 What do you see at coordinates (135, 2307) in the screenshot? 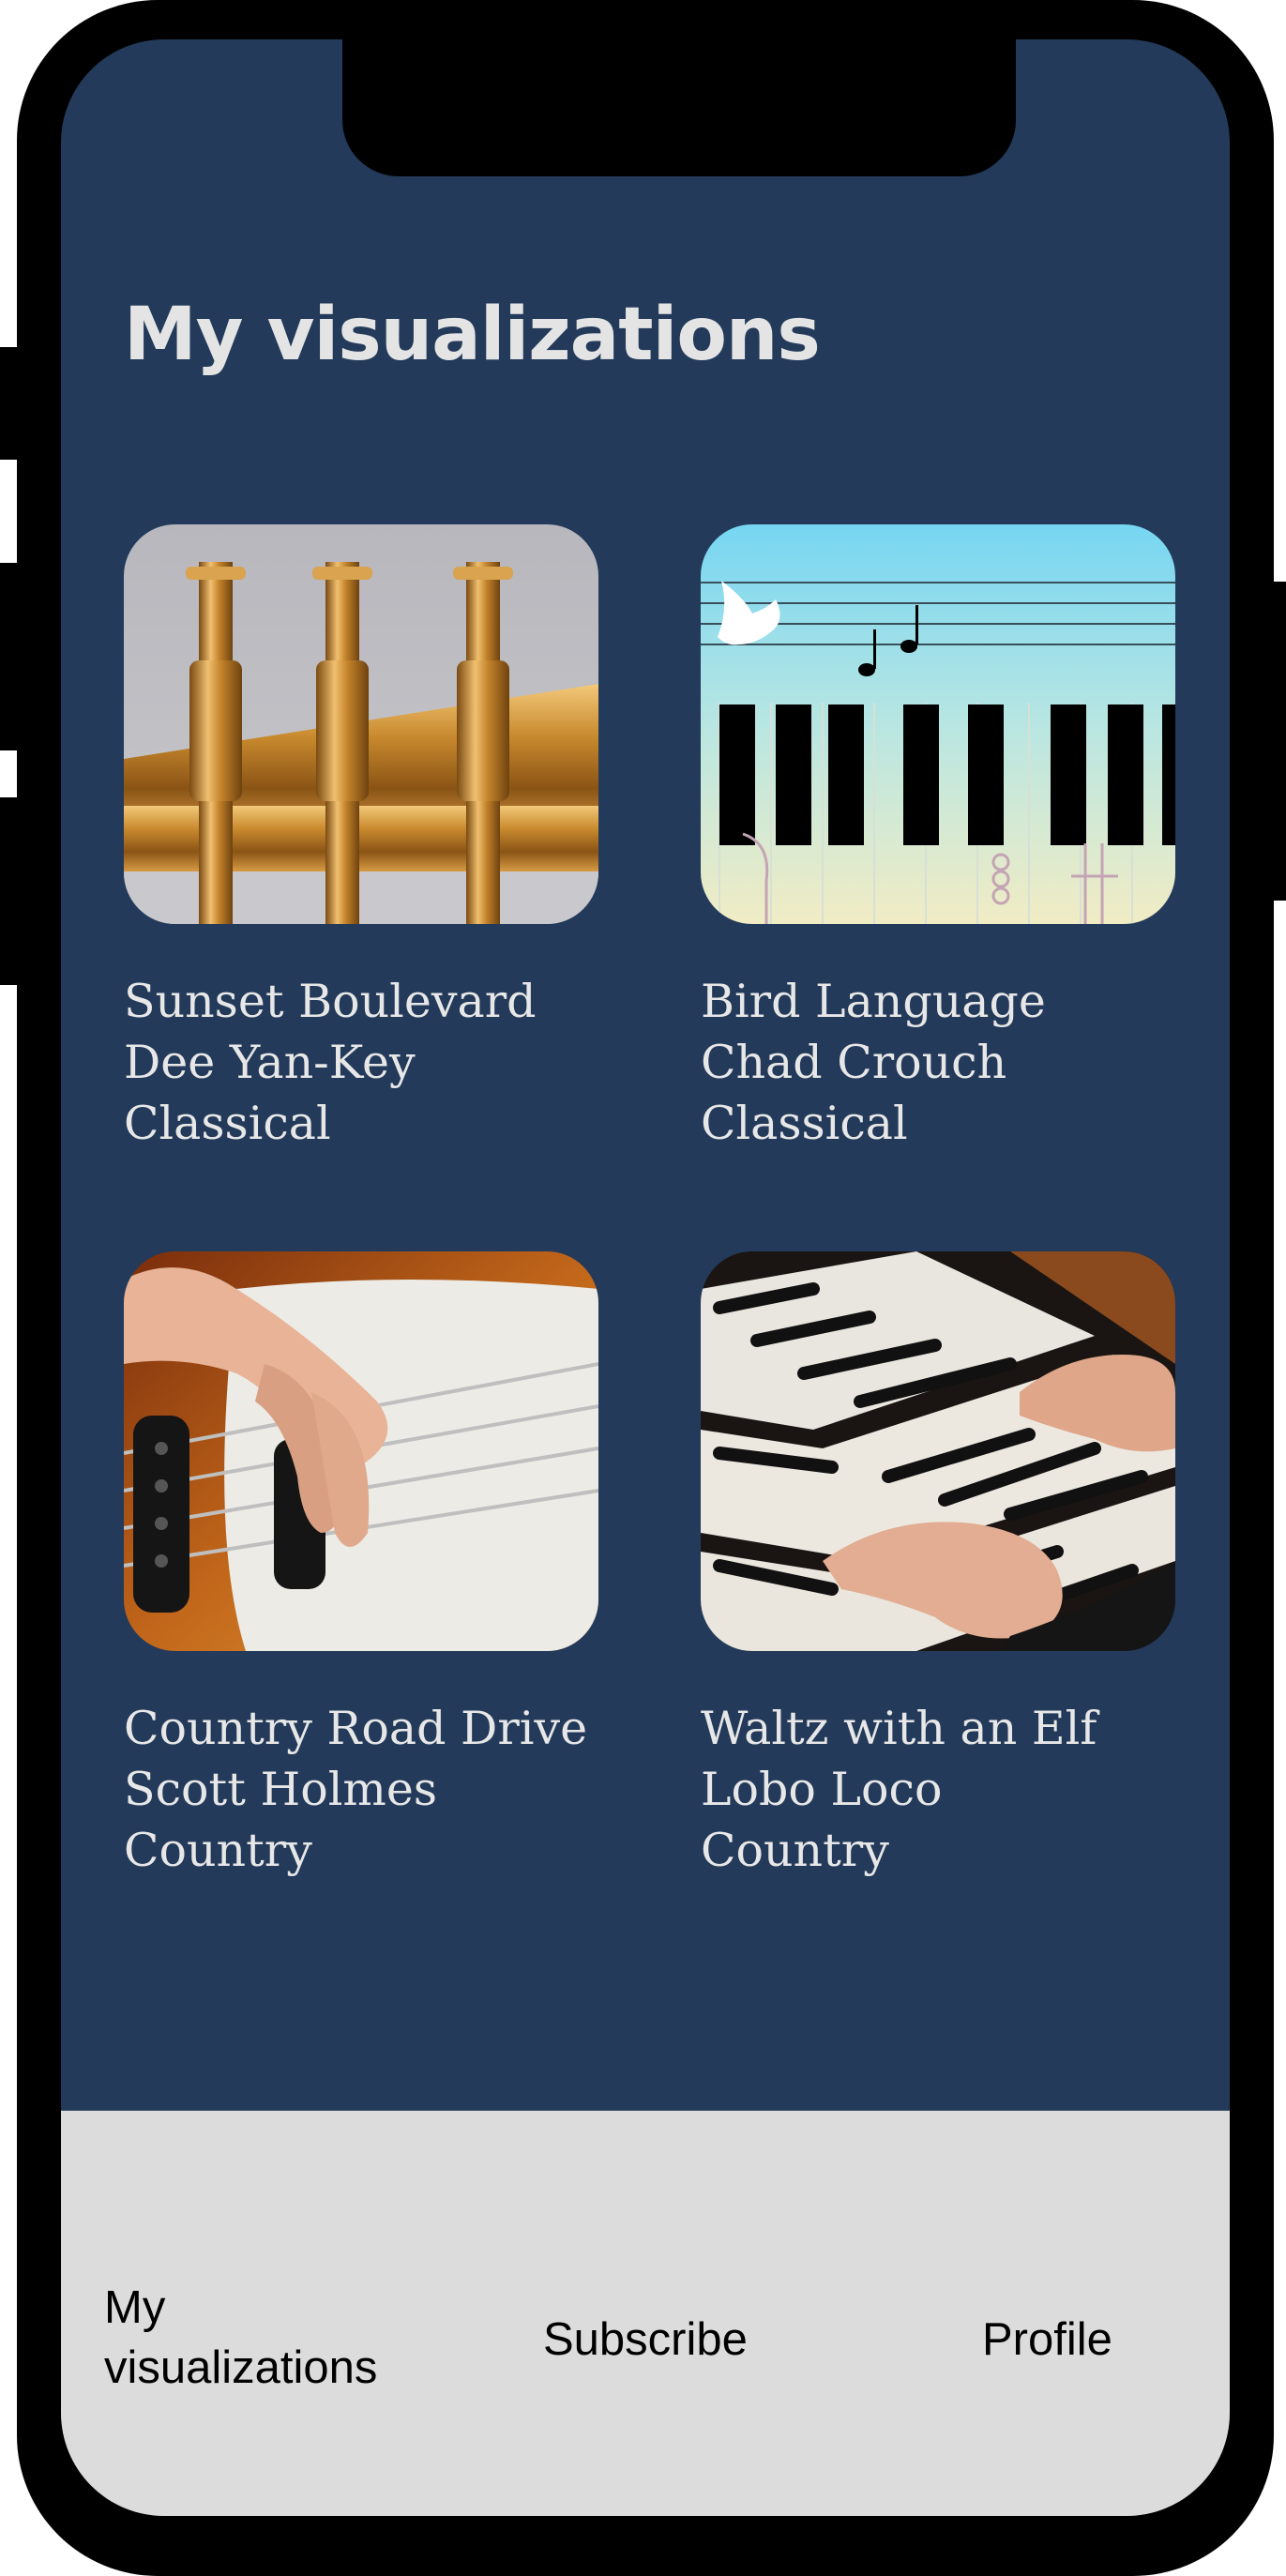
I see `tab-label-line1: My` at bounding box center [135, 2307].